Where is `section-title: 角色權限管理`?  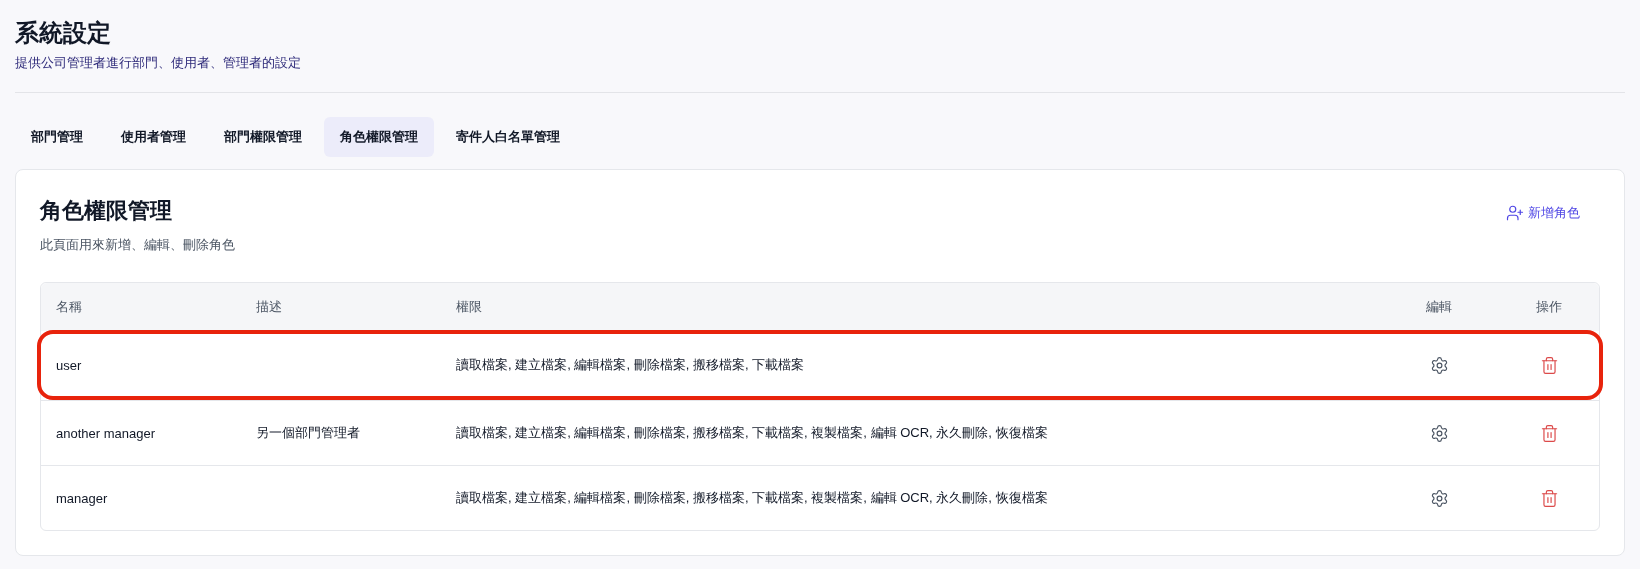
section-title: 角色權限管理 is located at coordinates (106, 211).